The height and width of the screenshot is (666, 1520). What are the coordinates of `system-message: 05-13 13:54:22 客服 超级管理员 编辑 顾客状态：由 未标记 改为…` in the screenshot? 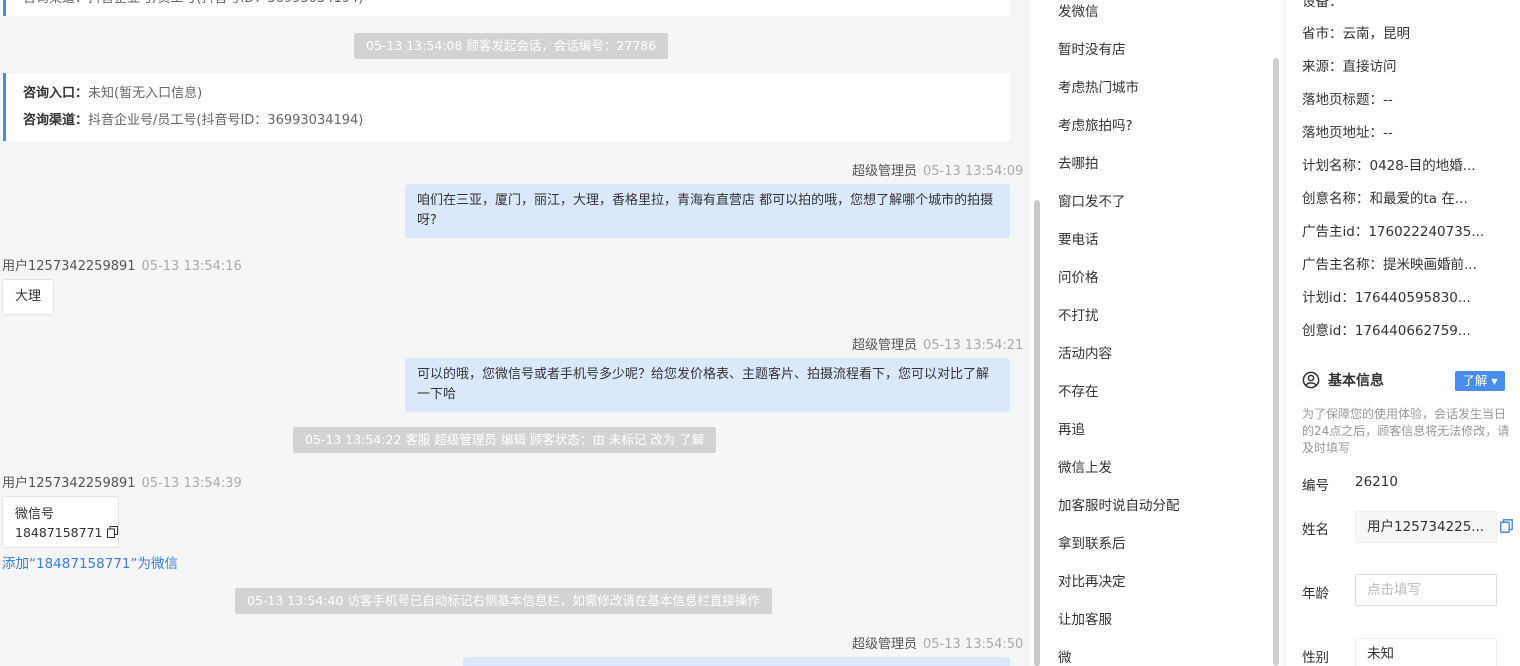 It's located at (505, 440).